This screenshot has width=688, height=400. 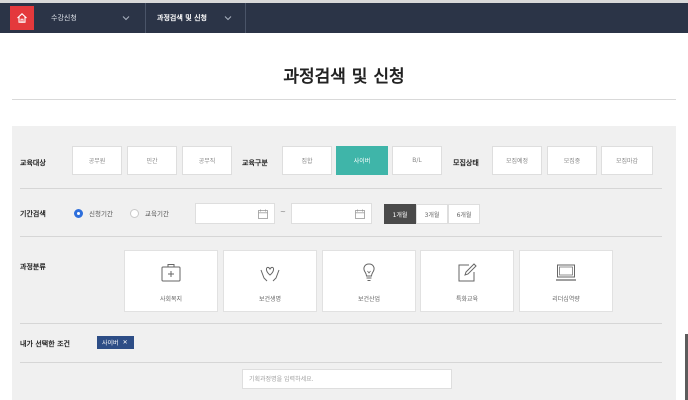 I want to click on selected-condition-tag: 사이버 ✕, so click(x=115, y=342).